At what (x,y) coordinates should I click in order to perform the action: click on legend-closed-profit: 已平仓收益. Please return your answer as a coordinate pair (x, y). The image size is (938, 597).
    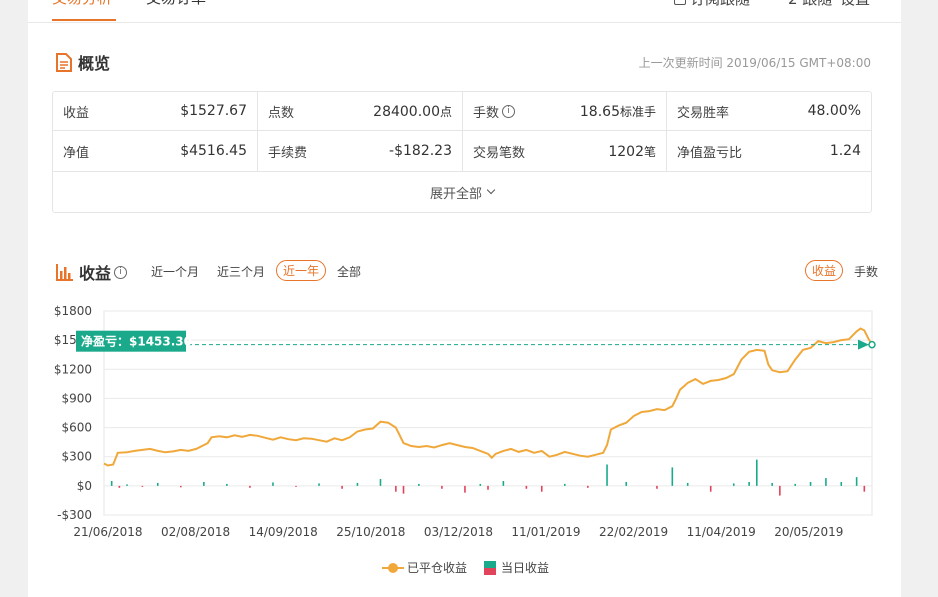
    Looking at the image, I should click on (424, 567).